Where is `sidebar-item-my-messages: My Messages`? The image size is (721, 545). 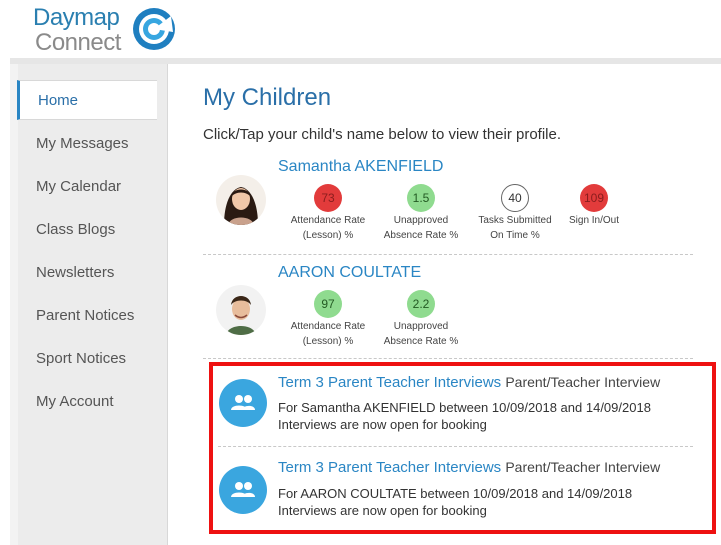 sidebar-item-my-messages: My Messages is located at coordinates (87, 144).